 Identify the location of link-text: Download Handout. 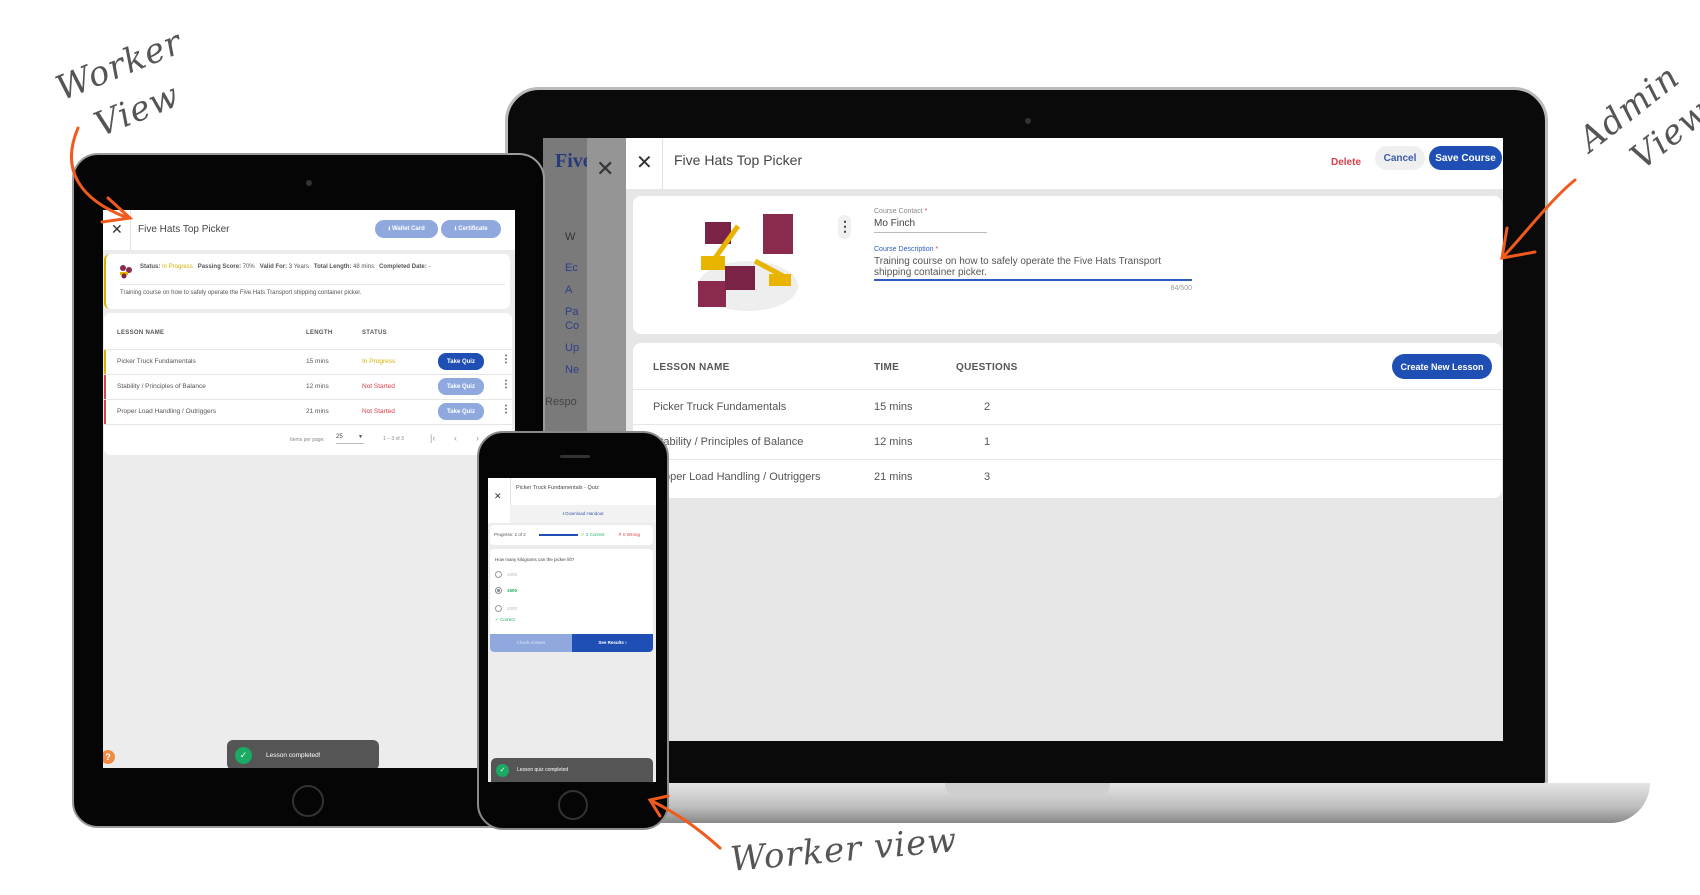
(584, 513).